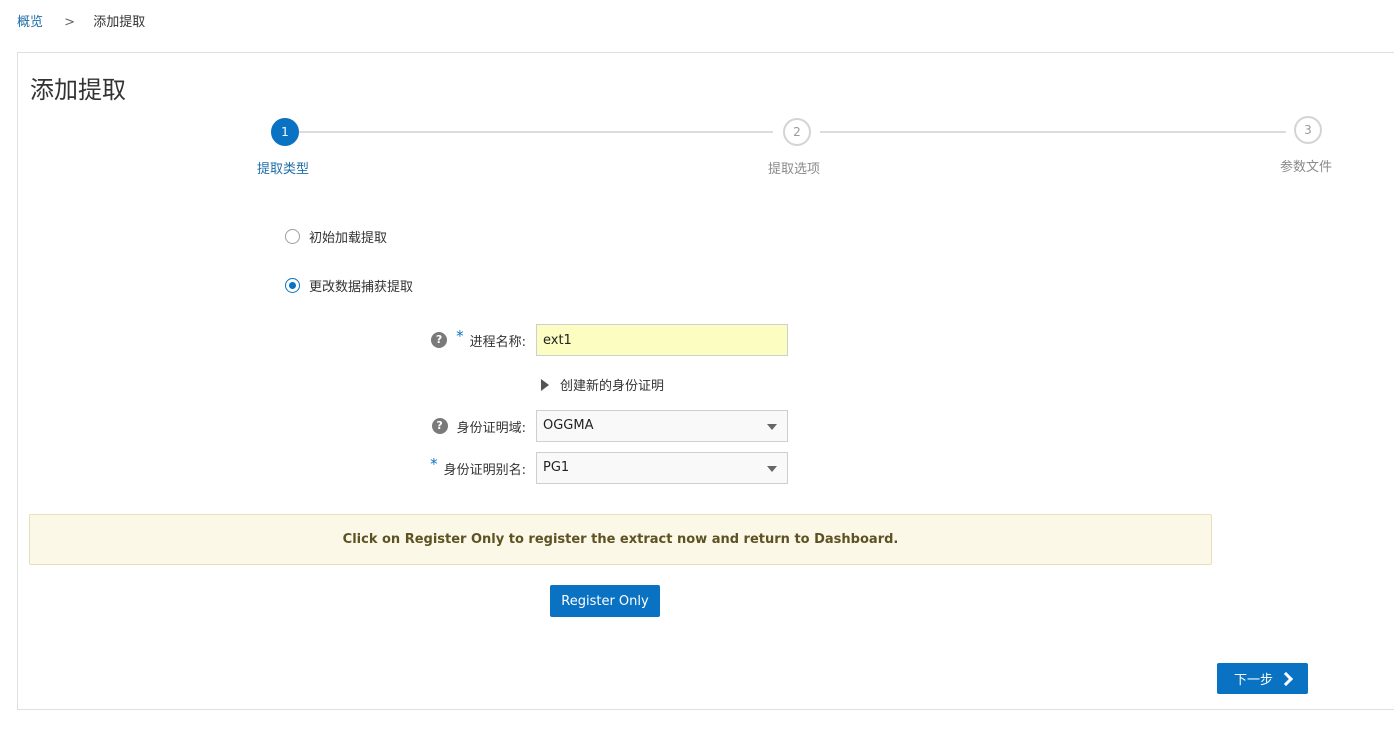  I want to click on create-credential-toggle: 创建新的身份证明, so click(602, 384).